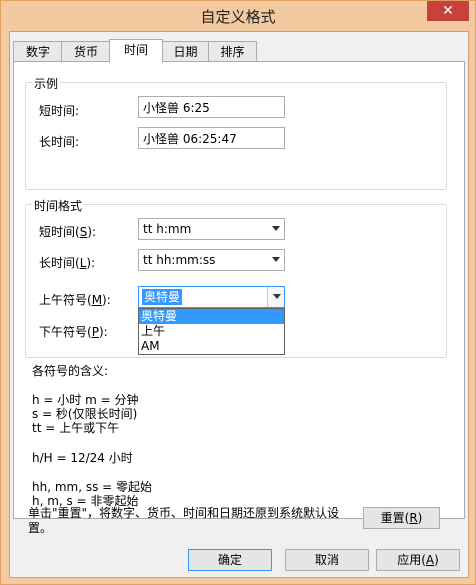 The image size is (476, 585). Describe the element at coordinates (327, 560) in the screenshot. I see `cancel-button: 取消` at that location.